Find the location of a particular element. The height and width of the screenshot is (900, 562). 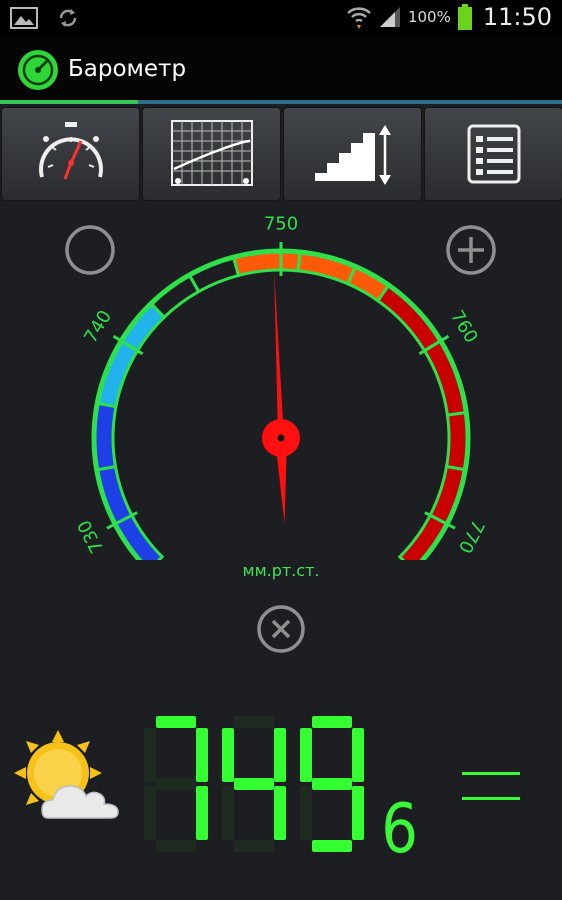

pressure-graph-icon is located at coordinates (211, 153).